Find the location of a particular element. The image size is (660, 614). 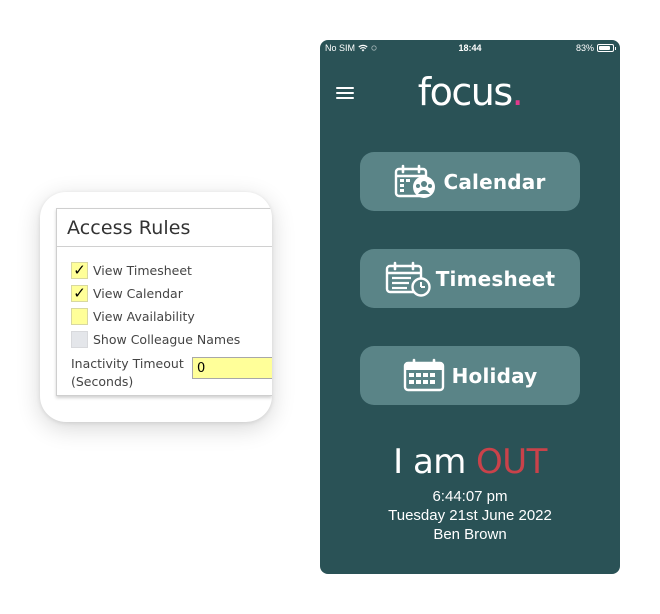

inactivity-timeout-label: Inactivity Timeout (Seconds) is located at coordinates (131, 373).